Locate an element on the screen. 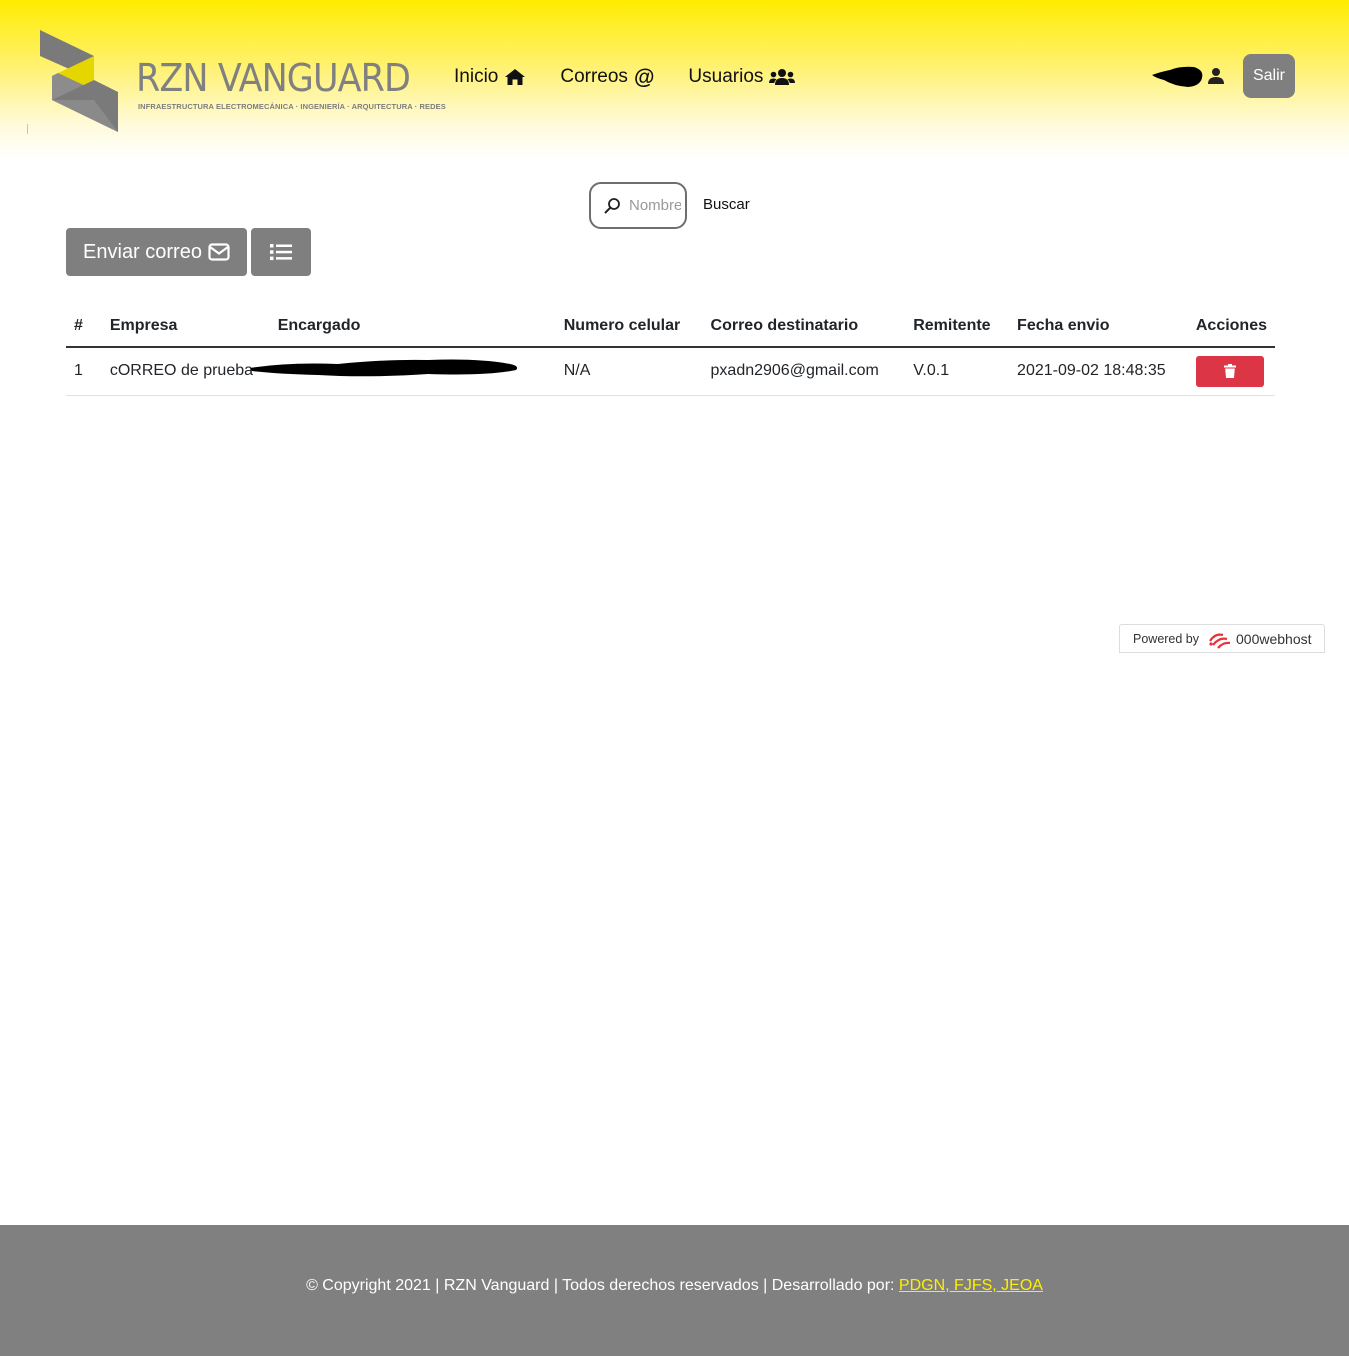 This screenshot has height=1356, width=1349. col-remitente: Remitente is located at coordinates (957, 327).